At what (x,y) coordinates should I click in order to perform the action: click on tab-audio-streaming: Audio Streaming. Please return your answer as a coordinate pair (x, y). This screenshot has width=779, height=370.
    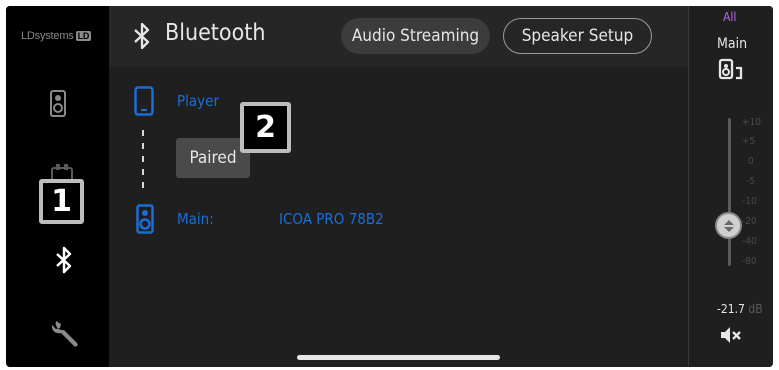
    Looking at the image, I should click on (415, 36).